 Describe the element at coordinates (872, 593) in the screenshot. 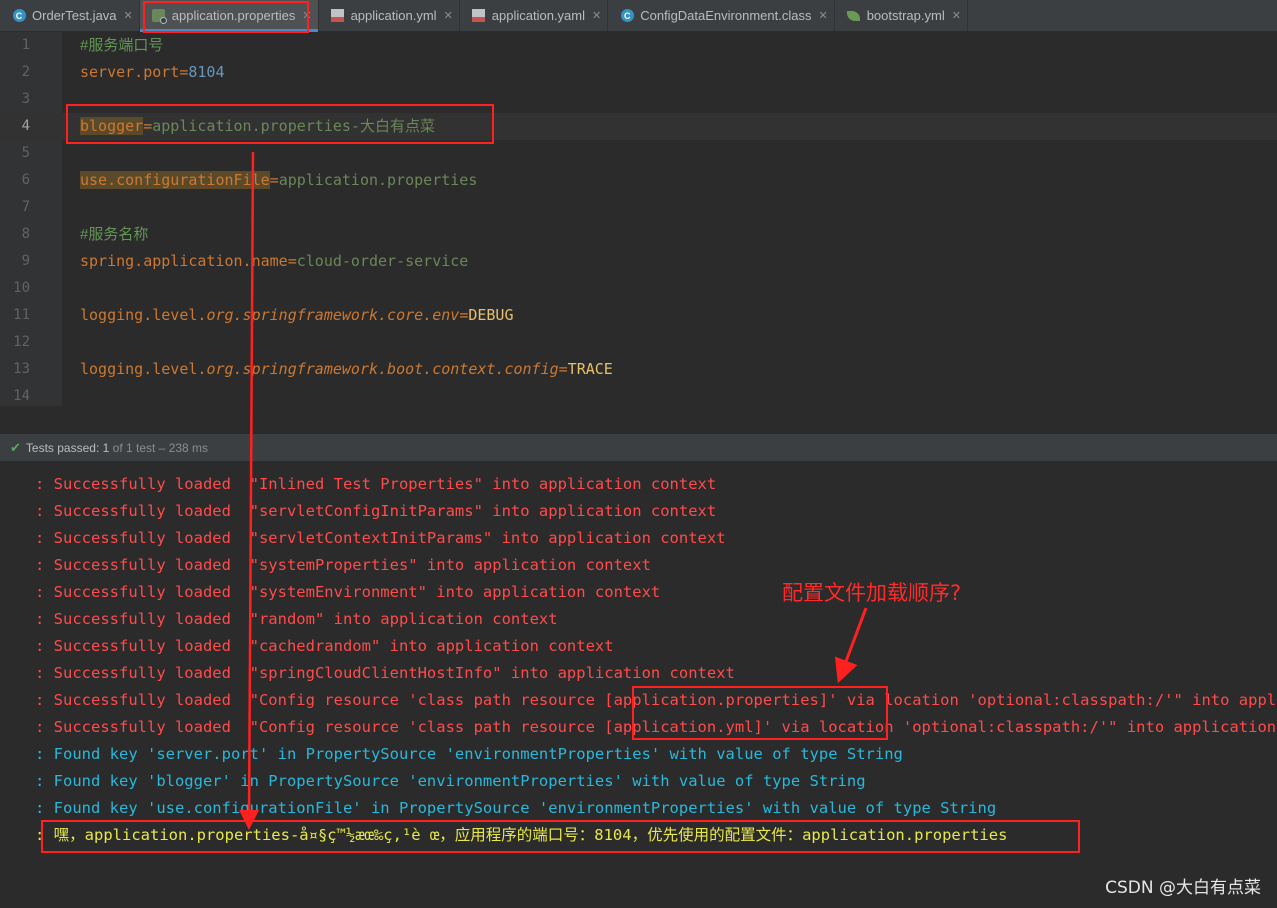

I see `annotation-note: 配置文件加载顺序?` at that location.